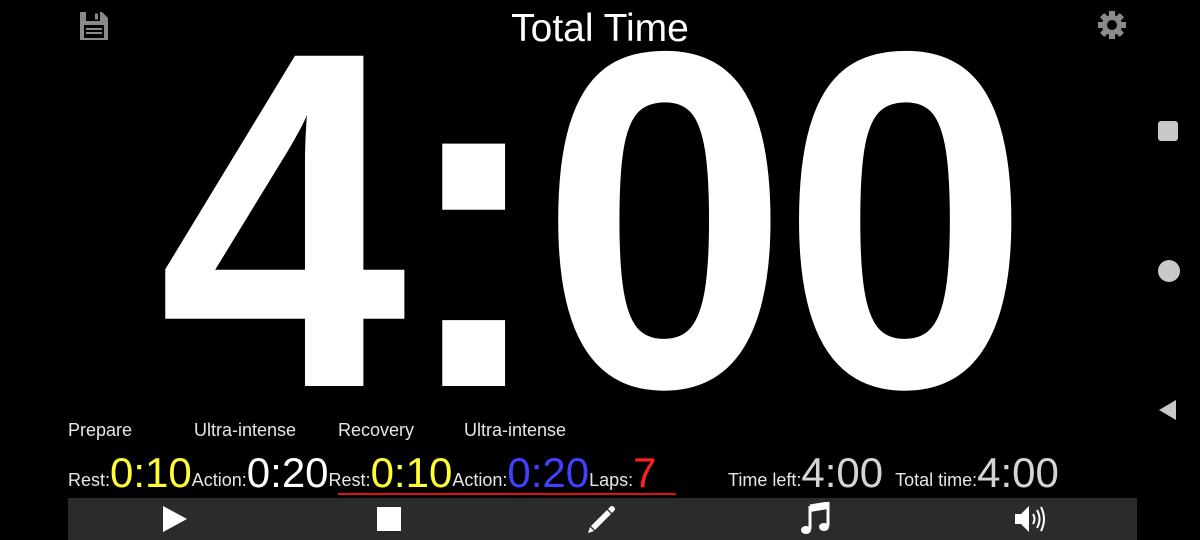 Image resolution: width=1200 pixels, height=540 pixels. What do you see at coordinates (287, 472) in the screenshot?
I see `action-value-1: 0:20` at bounding box center [287, 472].